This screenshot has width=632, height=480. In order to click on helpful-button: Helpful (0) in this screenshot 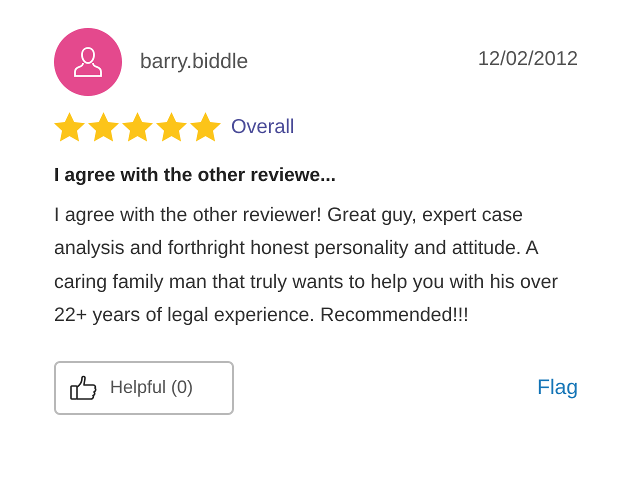, I will do `click(144, 387)`.